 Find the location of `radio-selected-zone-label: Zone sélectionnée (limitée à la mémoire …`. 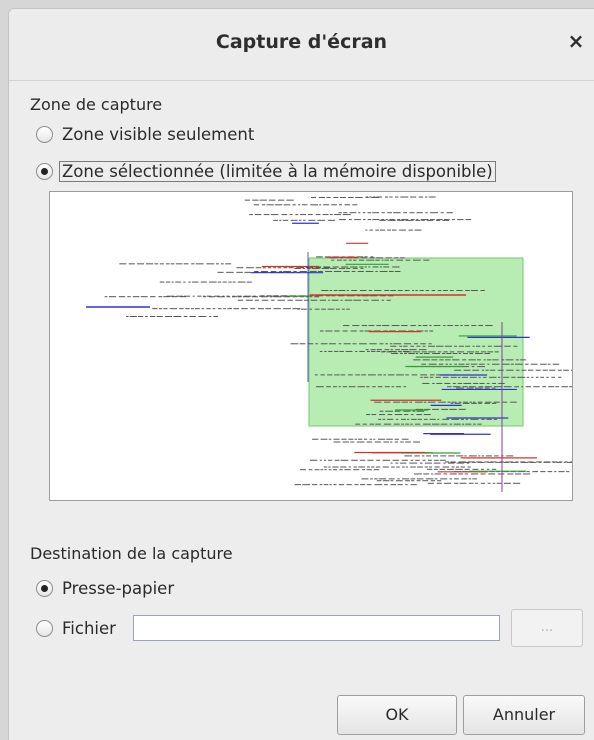

radio-selected-zone-label: Zone sélectionnée (limitée à la mémoire … is located at coordinates (277, 171).